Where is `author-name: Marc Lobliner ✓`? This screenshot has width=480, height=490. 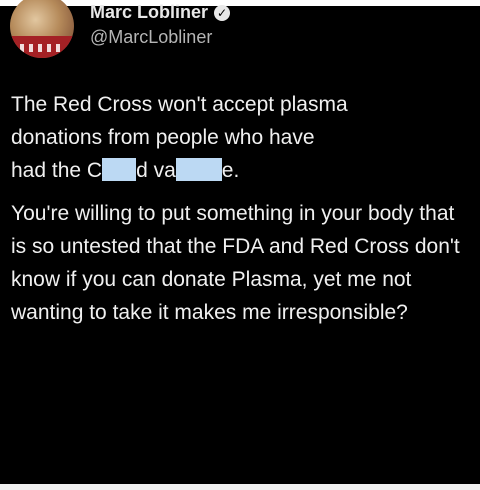
author-name: Marc Lobliner ✓ is located at coordinates (160, 12).